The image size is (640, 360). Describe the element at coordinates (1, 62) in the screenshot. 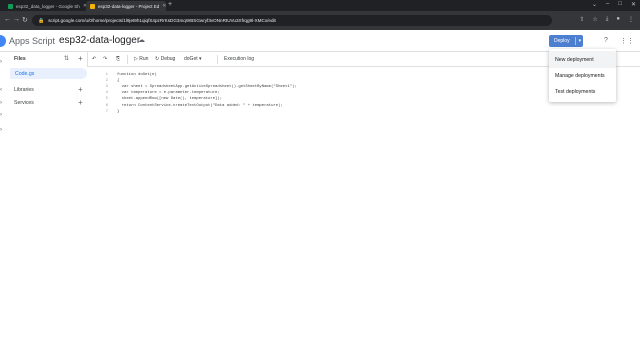

I see `overview-icon: ›` at that location.